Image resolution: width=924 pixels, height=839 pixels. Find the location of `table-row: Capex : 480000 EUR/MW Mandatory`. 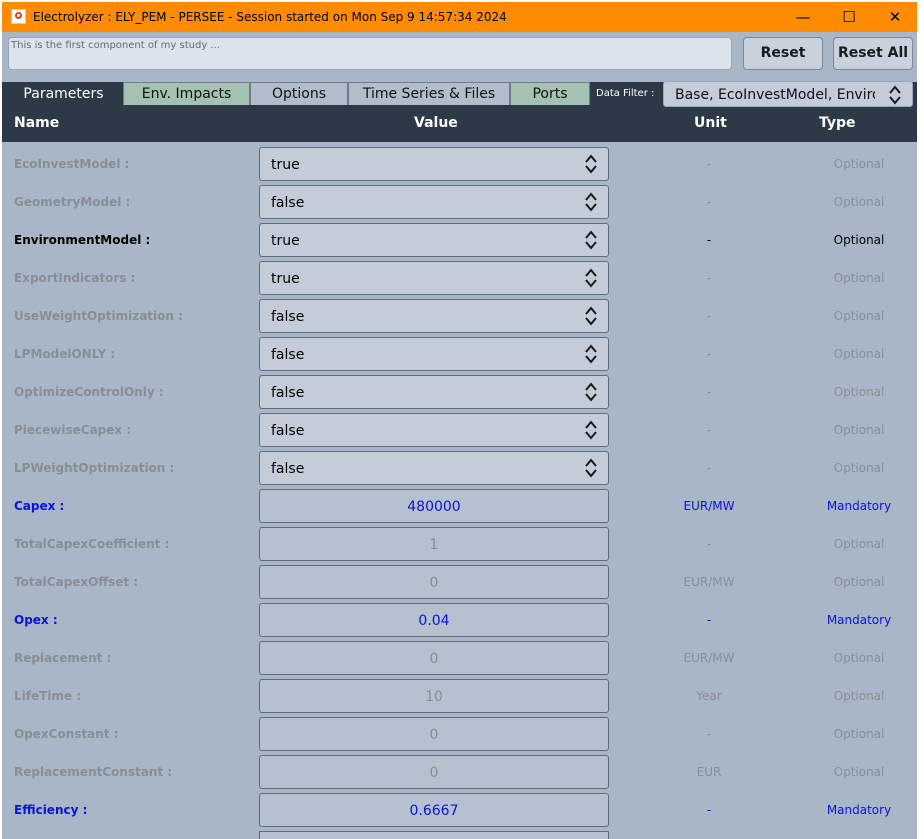

table-row: Capex : 480000 EUR/MW Mandatory is located at coordinates (459, 505).